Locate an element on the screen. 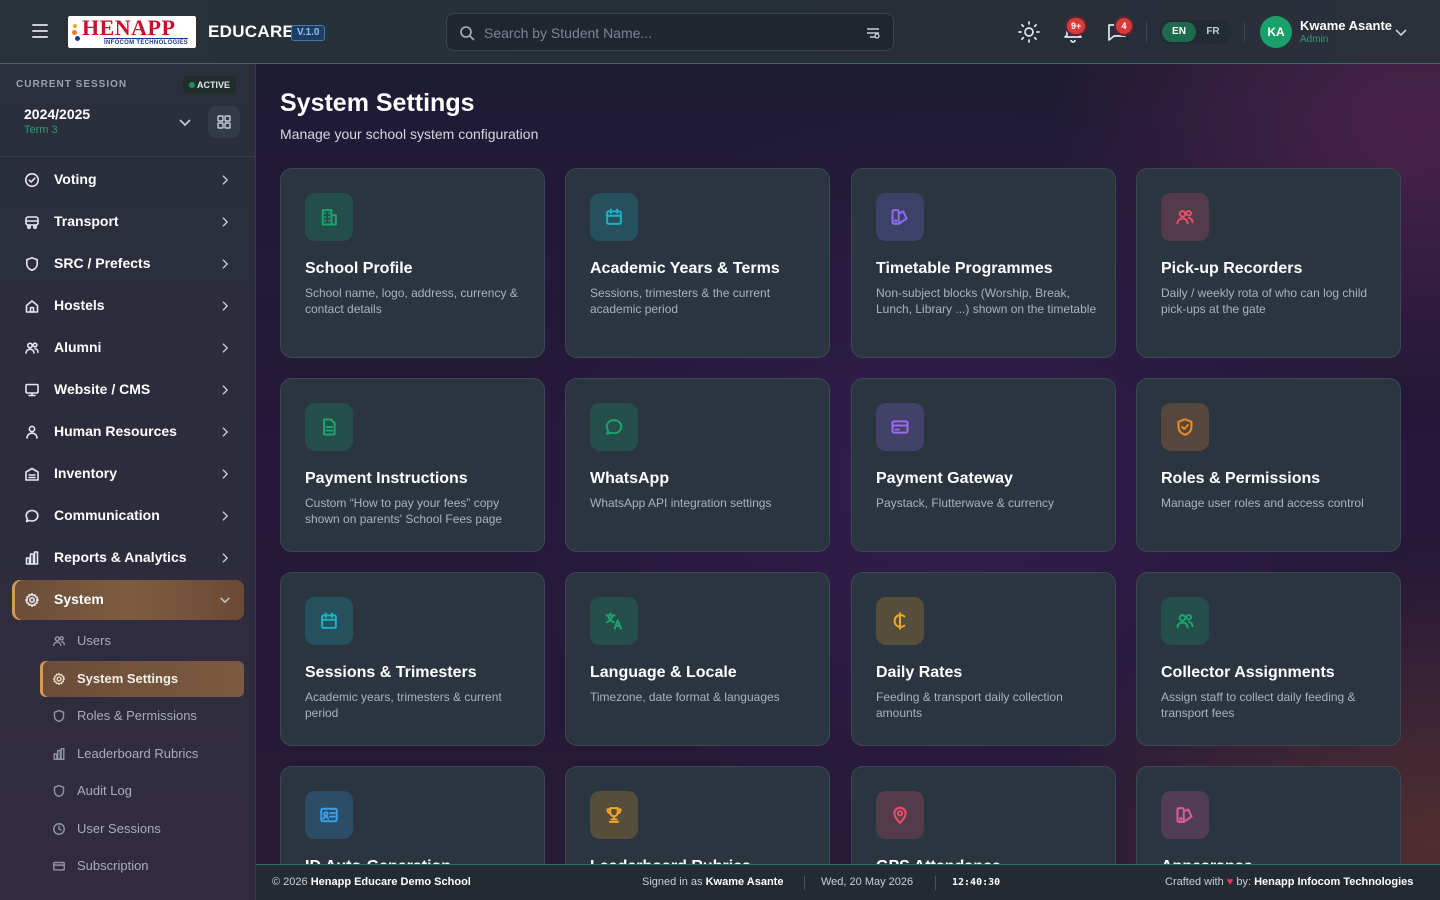  user-name: Kwame Asante is located at coordinates (1346, 25).